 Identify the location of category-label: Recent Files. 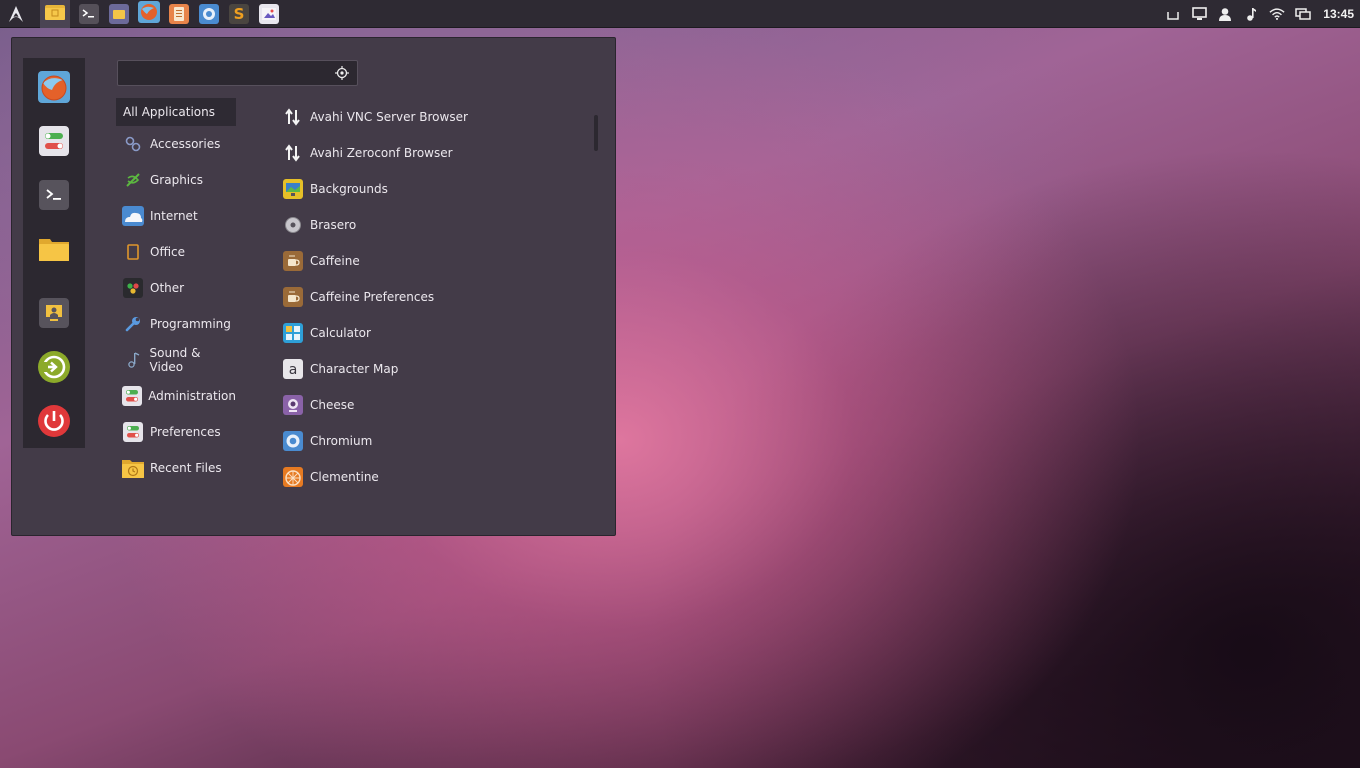
(186, 468).